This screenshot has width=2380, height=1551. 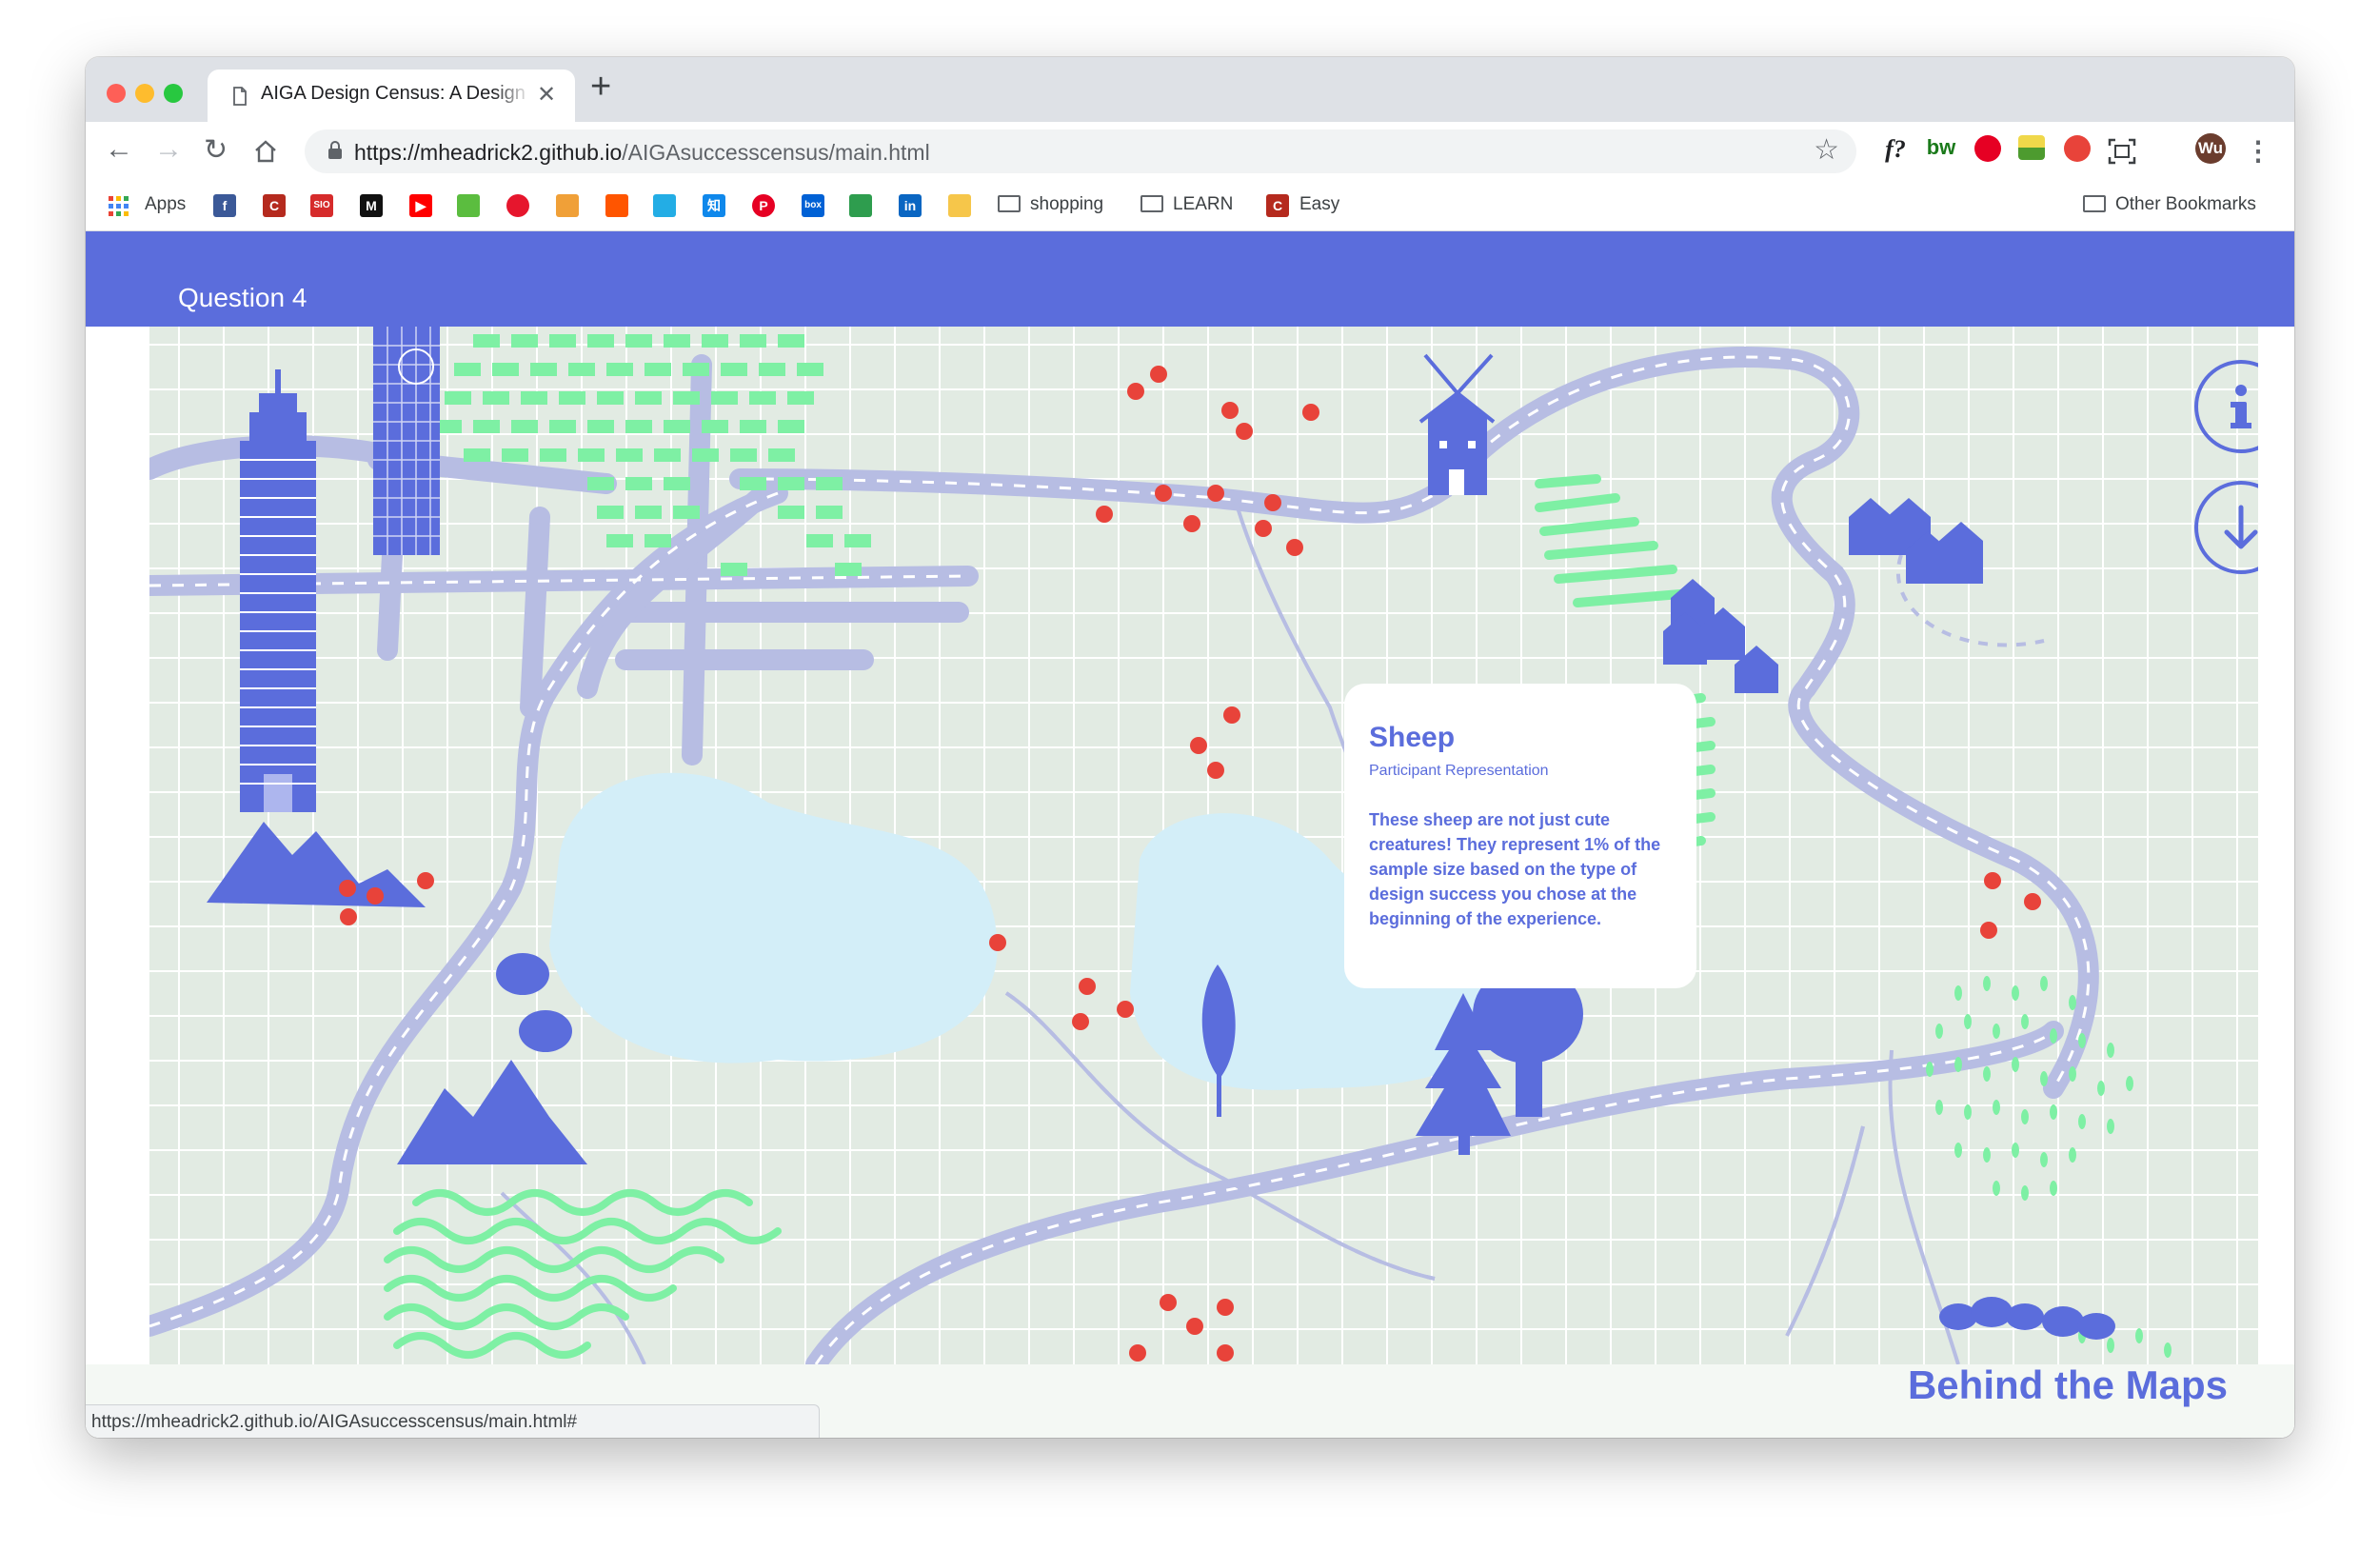 What do you see at coordinates (420, 205) in the screenshot?
I see `youtube-icon: ▶` at bounding box center [420, 205].